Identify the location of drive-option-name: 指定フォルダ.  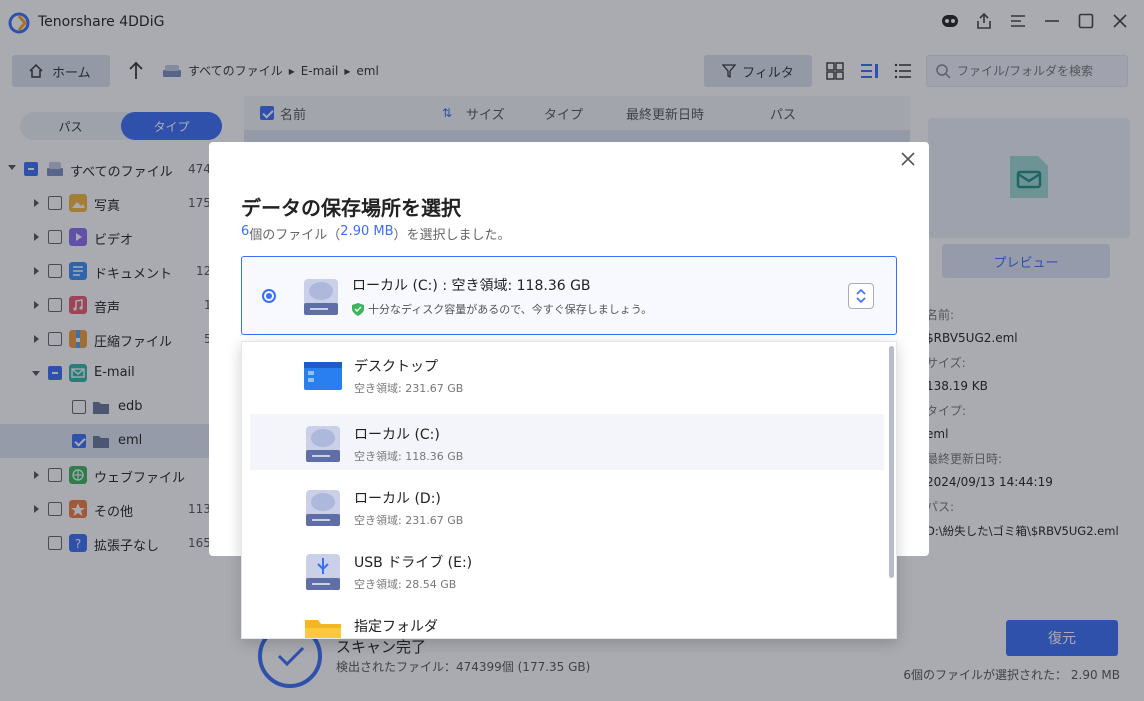
(396, 627).